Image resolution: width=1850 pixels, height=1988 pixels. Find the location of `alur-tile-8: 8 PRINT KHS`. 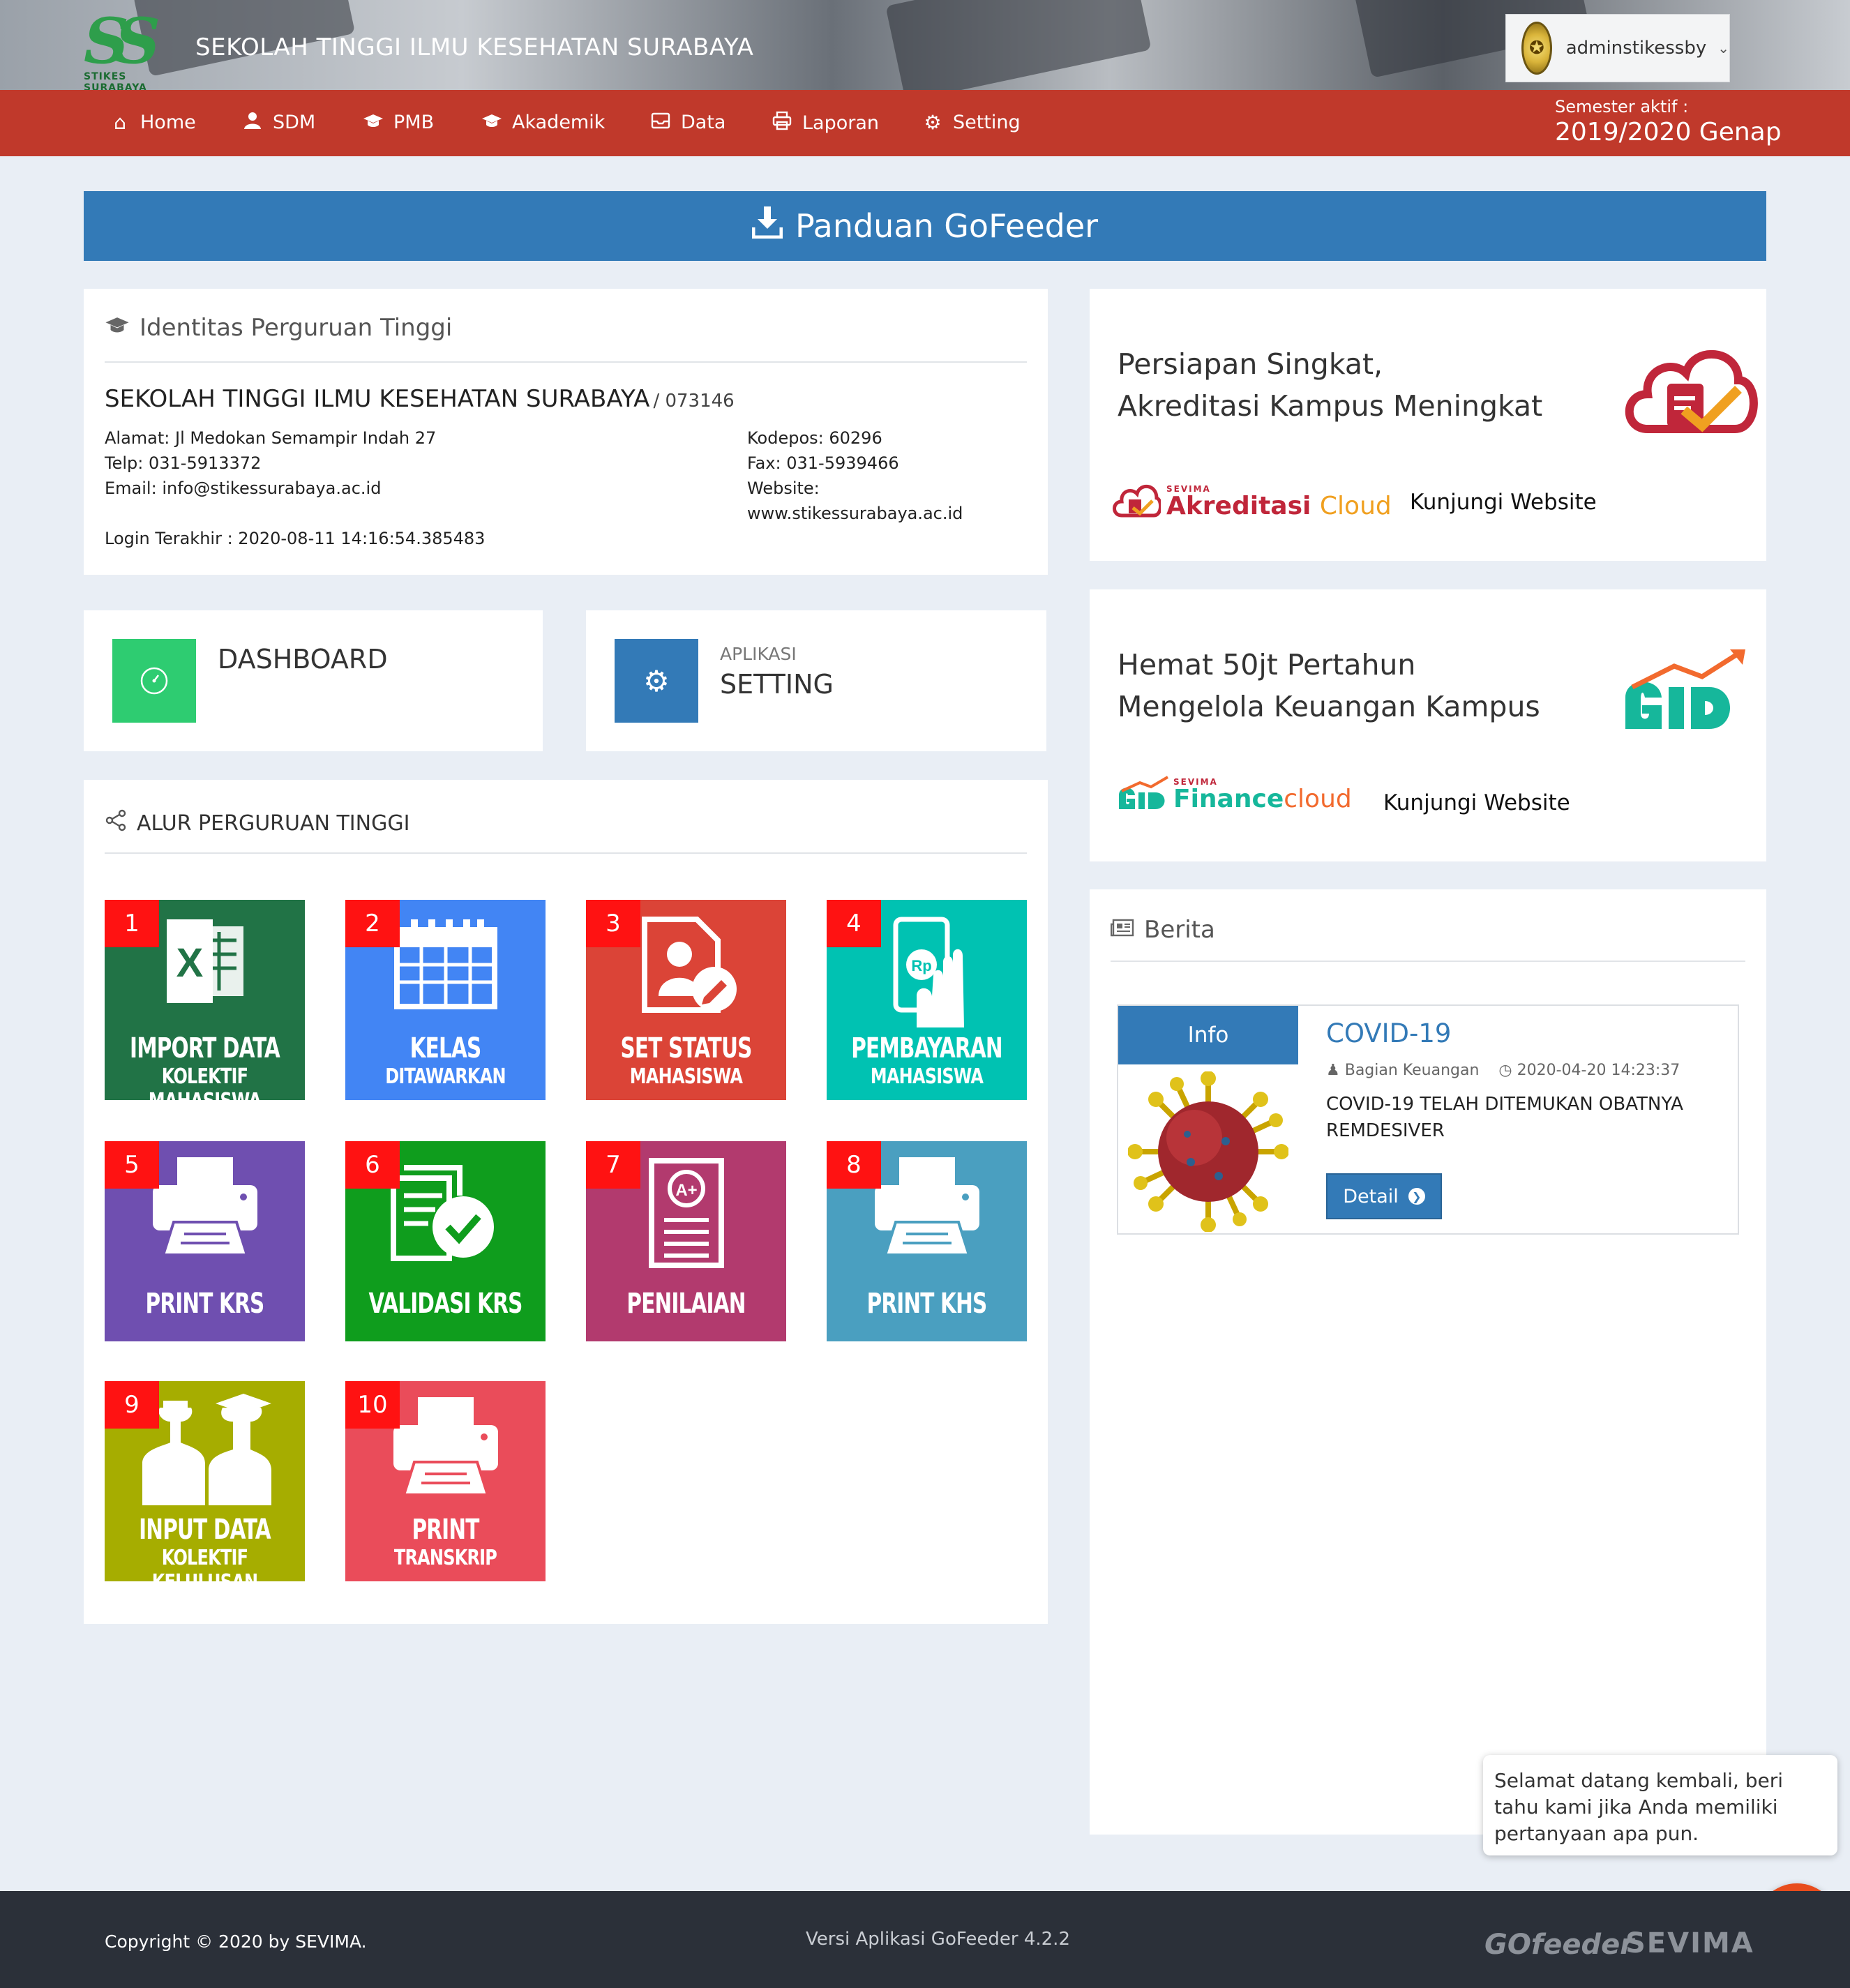

alur-tile-8: 8 PRINT KHS is located at coordinates (927, 1241).